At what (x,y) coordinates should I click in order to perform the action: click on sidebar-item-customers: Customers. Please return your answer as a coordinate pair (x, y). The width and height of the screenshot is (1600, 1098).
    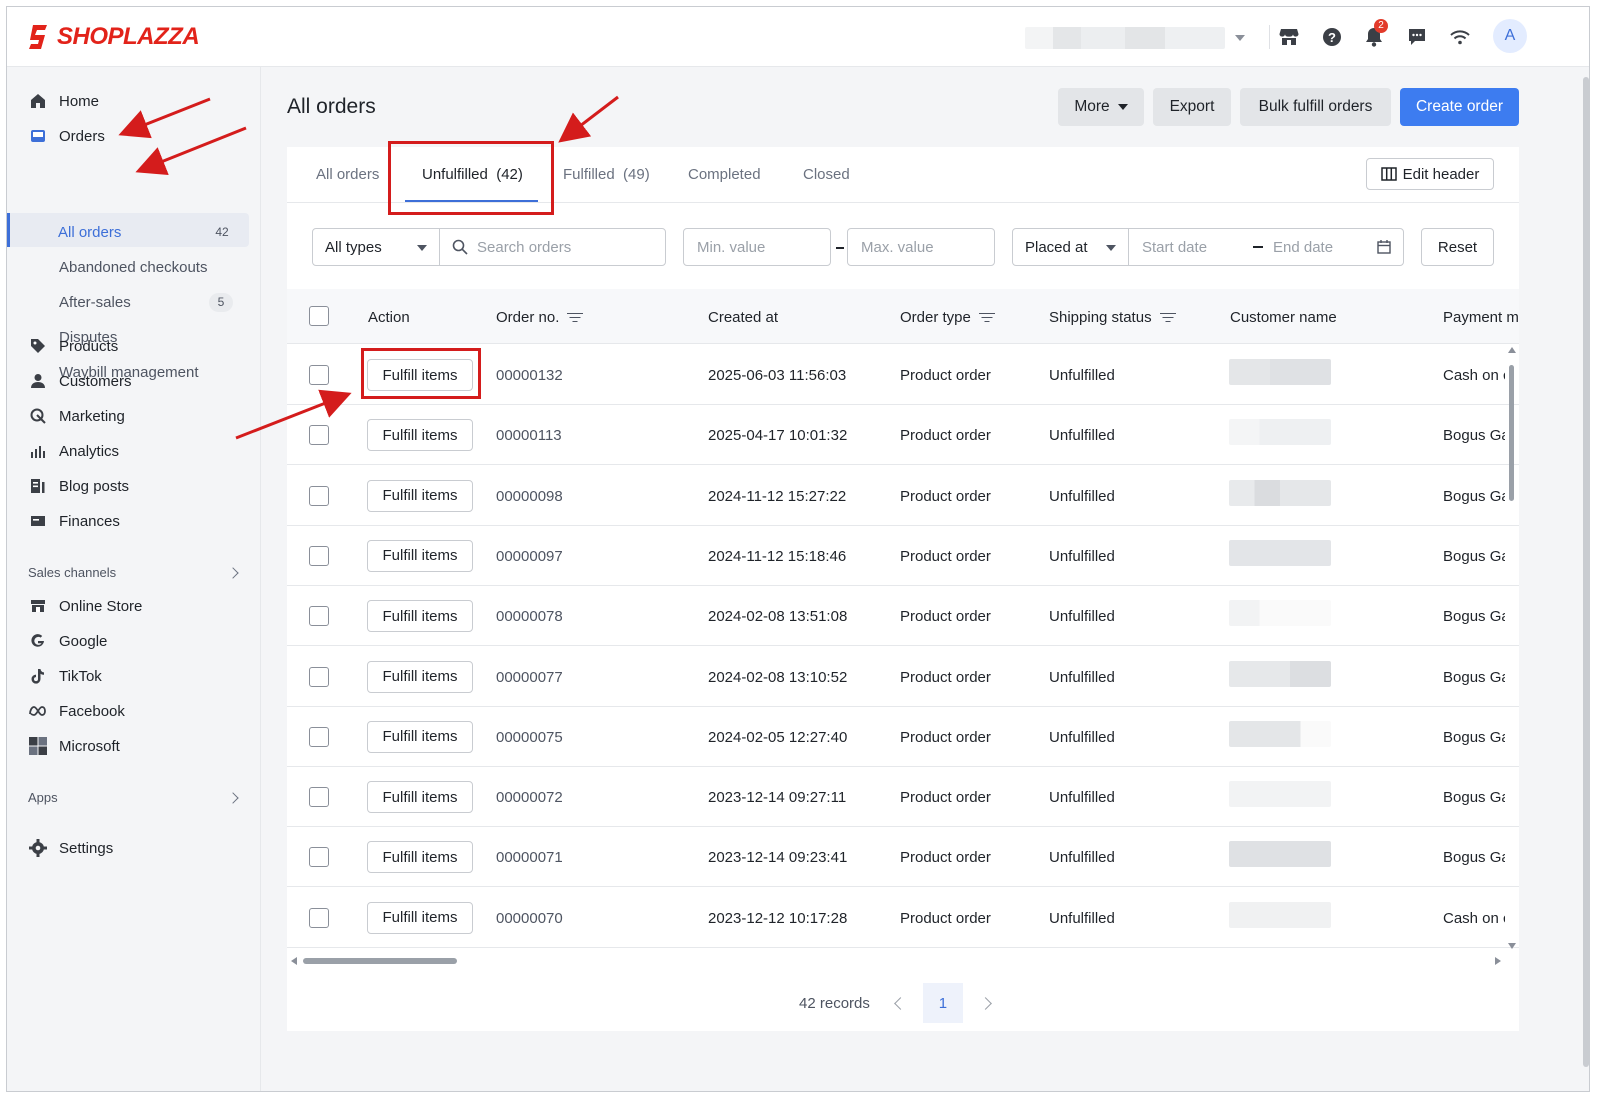
    Looking at the image, I should click on (135, 381).